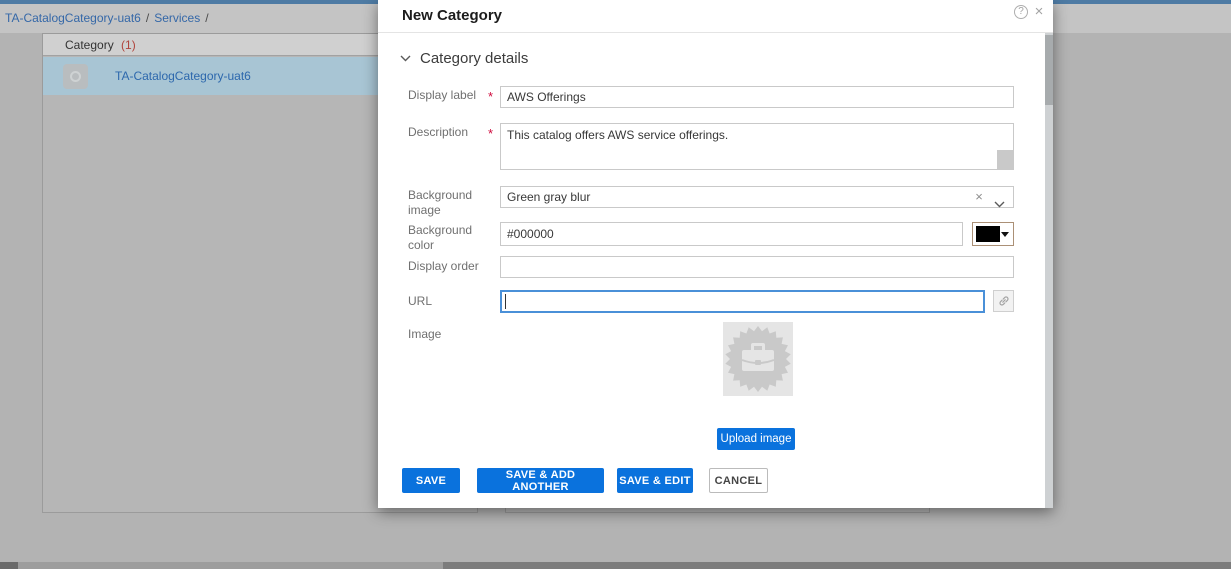  What do you see at coordinates (440, 202) in the screenshot?
I see `background-image-label: Background image` at bounding box center [440, 202].